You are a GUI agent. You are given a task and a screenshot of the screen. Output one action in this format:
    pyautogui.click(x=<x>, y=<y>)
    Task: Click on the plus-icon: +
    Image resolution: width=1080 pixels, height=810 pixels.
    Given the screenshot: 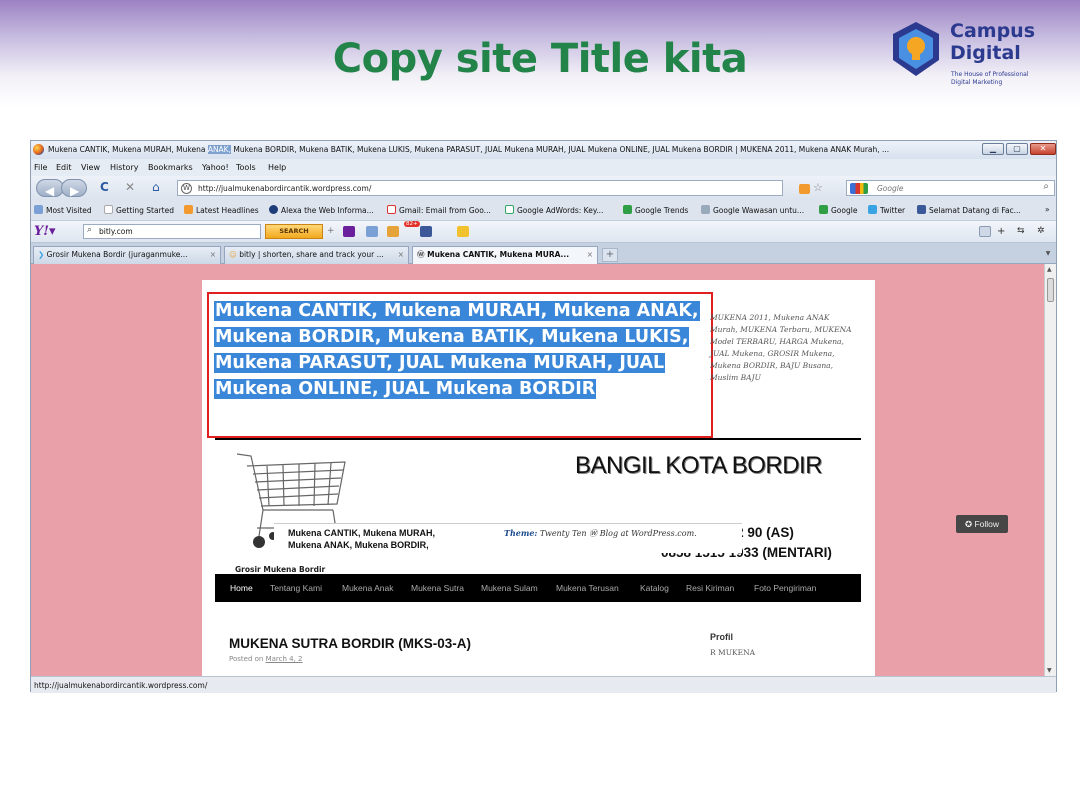 What is the action you would take?
    pyautogui.click(x=333, y=231)
    